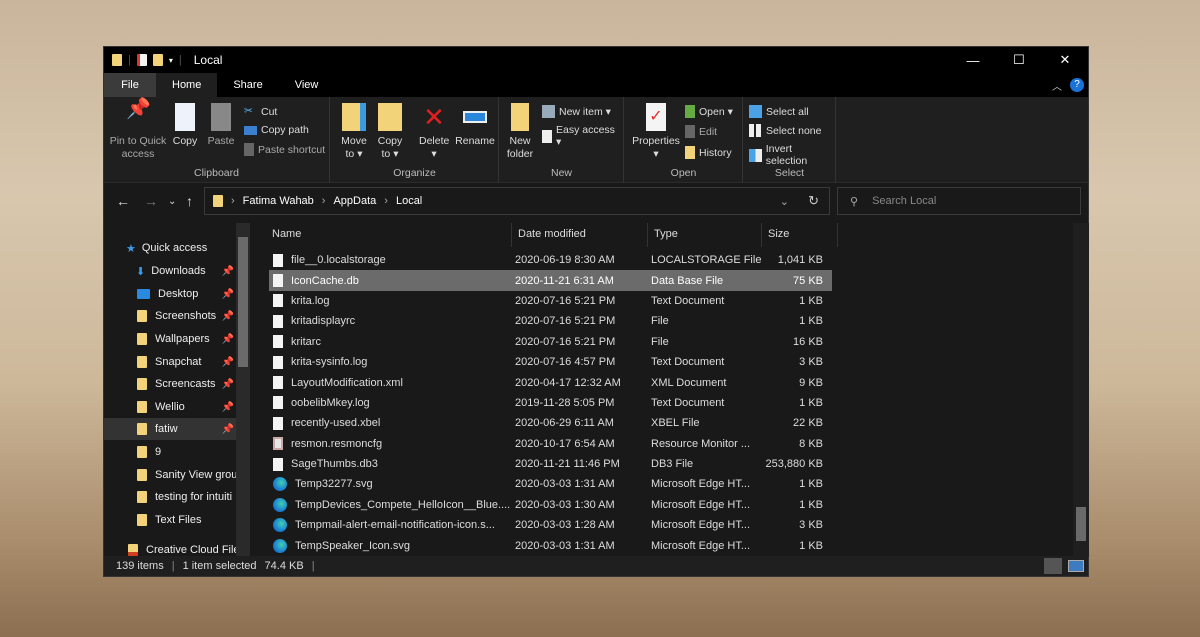 This screenshot has height=637, width=1200. I want to click on minimize-button: —, so click(973, 60).